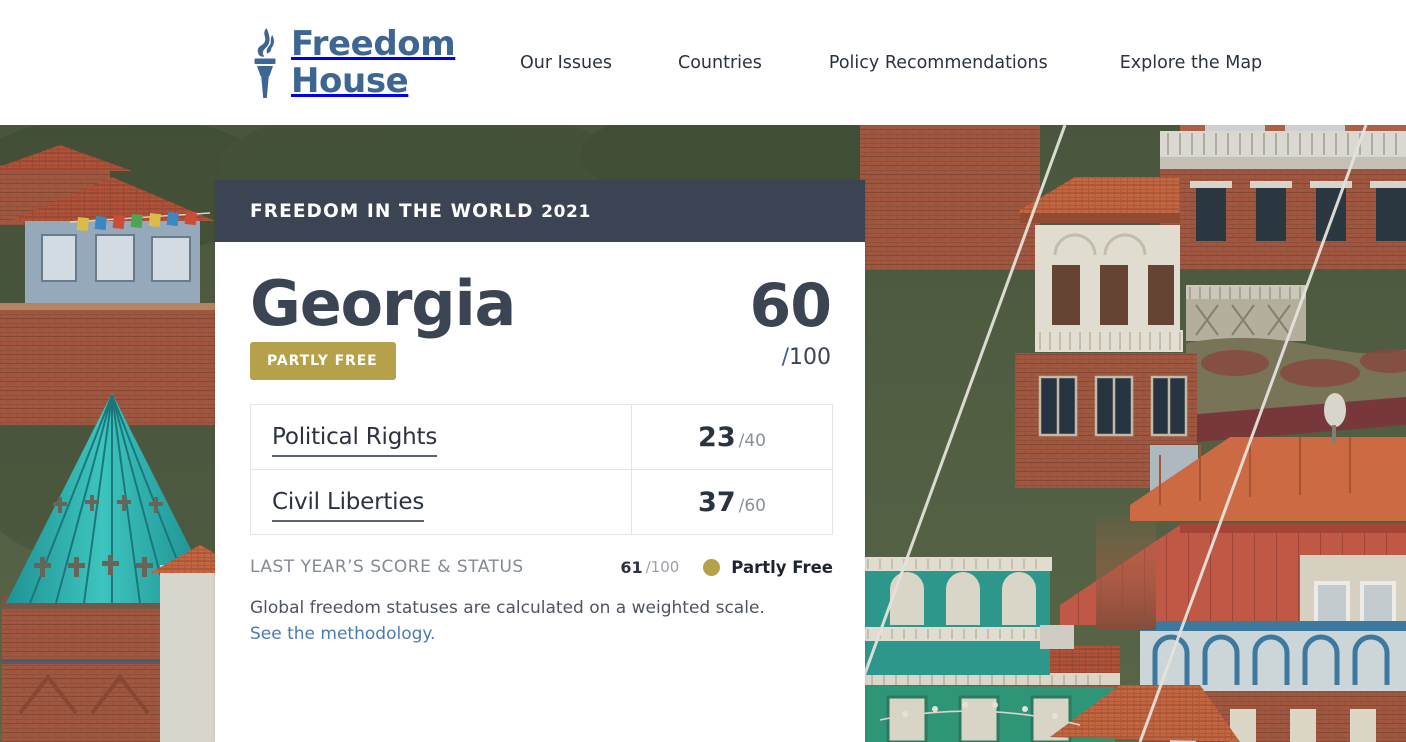 The width and height of the screenshot is (1406, 742). I want to click on table-row: Civil Liberties 37/60, so click(541, 502).